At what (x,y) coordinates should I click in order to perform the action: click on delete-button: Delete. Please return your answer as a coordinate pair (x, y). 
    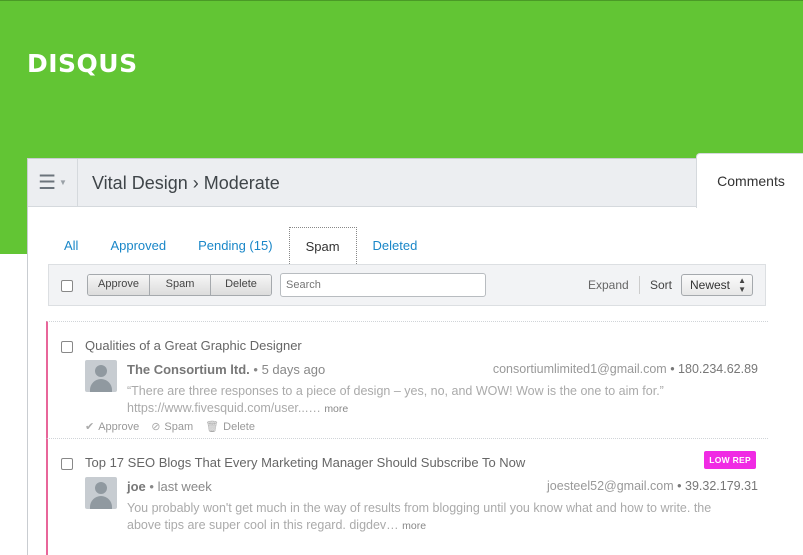
    Looking at the image, I should click on (241, 285).